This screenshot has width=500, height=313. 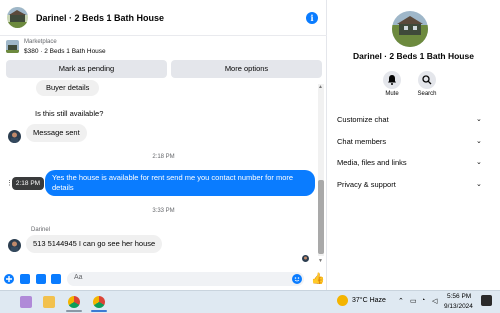 What do you see at coordinates (305, 258) in the screenshot?
I see `seen-indicator` at bounding box center [305, 258].